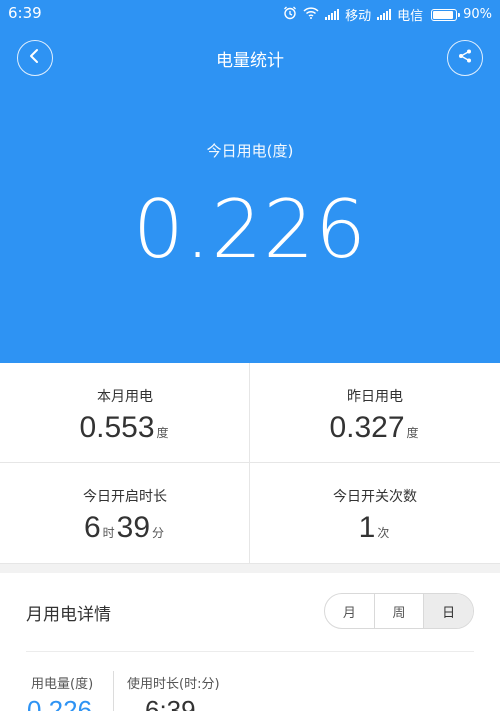 The width and height of the screenshot is (500, 711). What do you see at coordinates (383, 533) in the screenshot?
I see `stat-switch-count-unit: 次` at bounding box center [383, 533].